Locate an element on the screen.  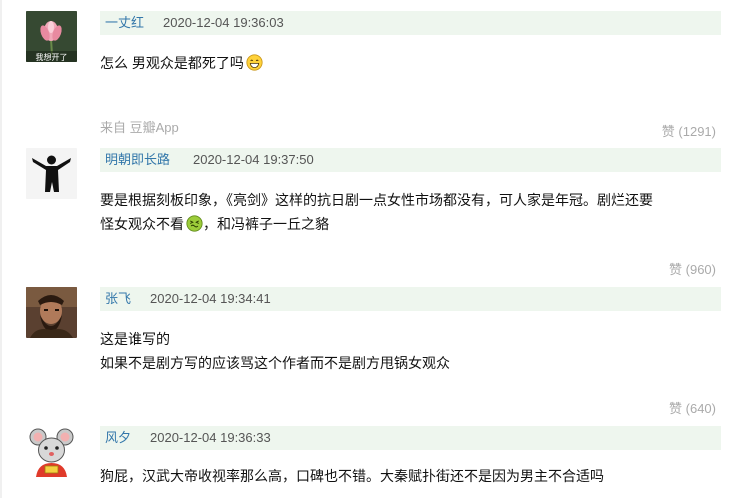
username-link: 明朝即长路 is located at coordinates (137, 160).